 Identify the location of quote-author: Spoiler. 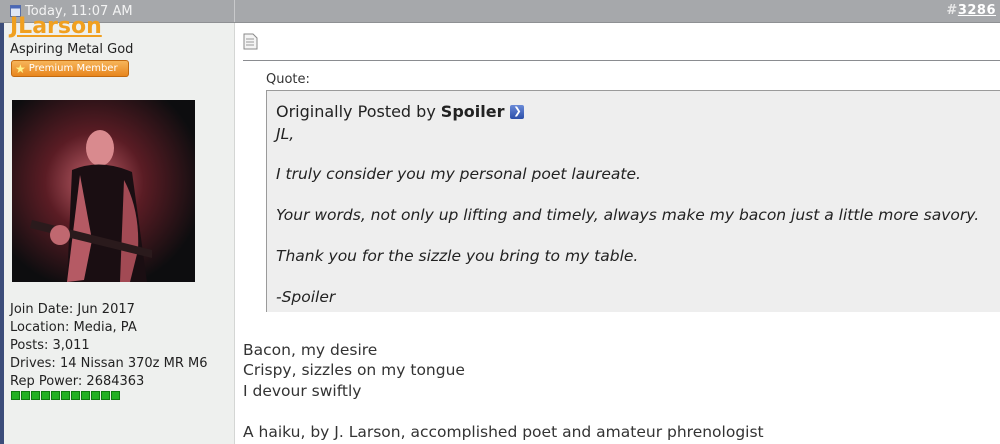
(472, 111).